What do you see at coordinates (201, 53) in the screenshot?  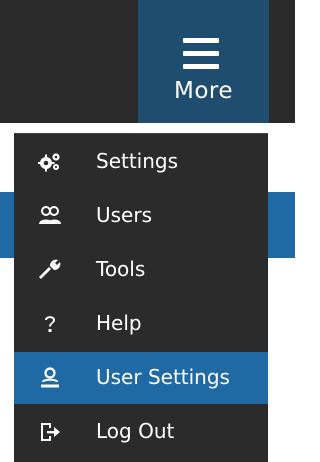 I see `hamburger-menu-icon` at bounding box center [201, 53].